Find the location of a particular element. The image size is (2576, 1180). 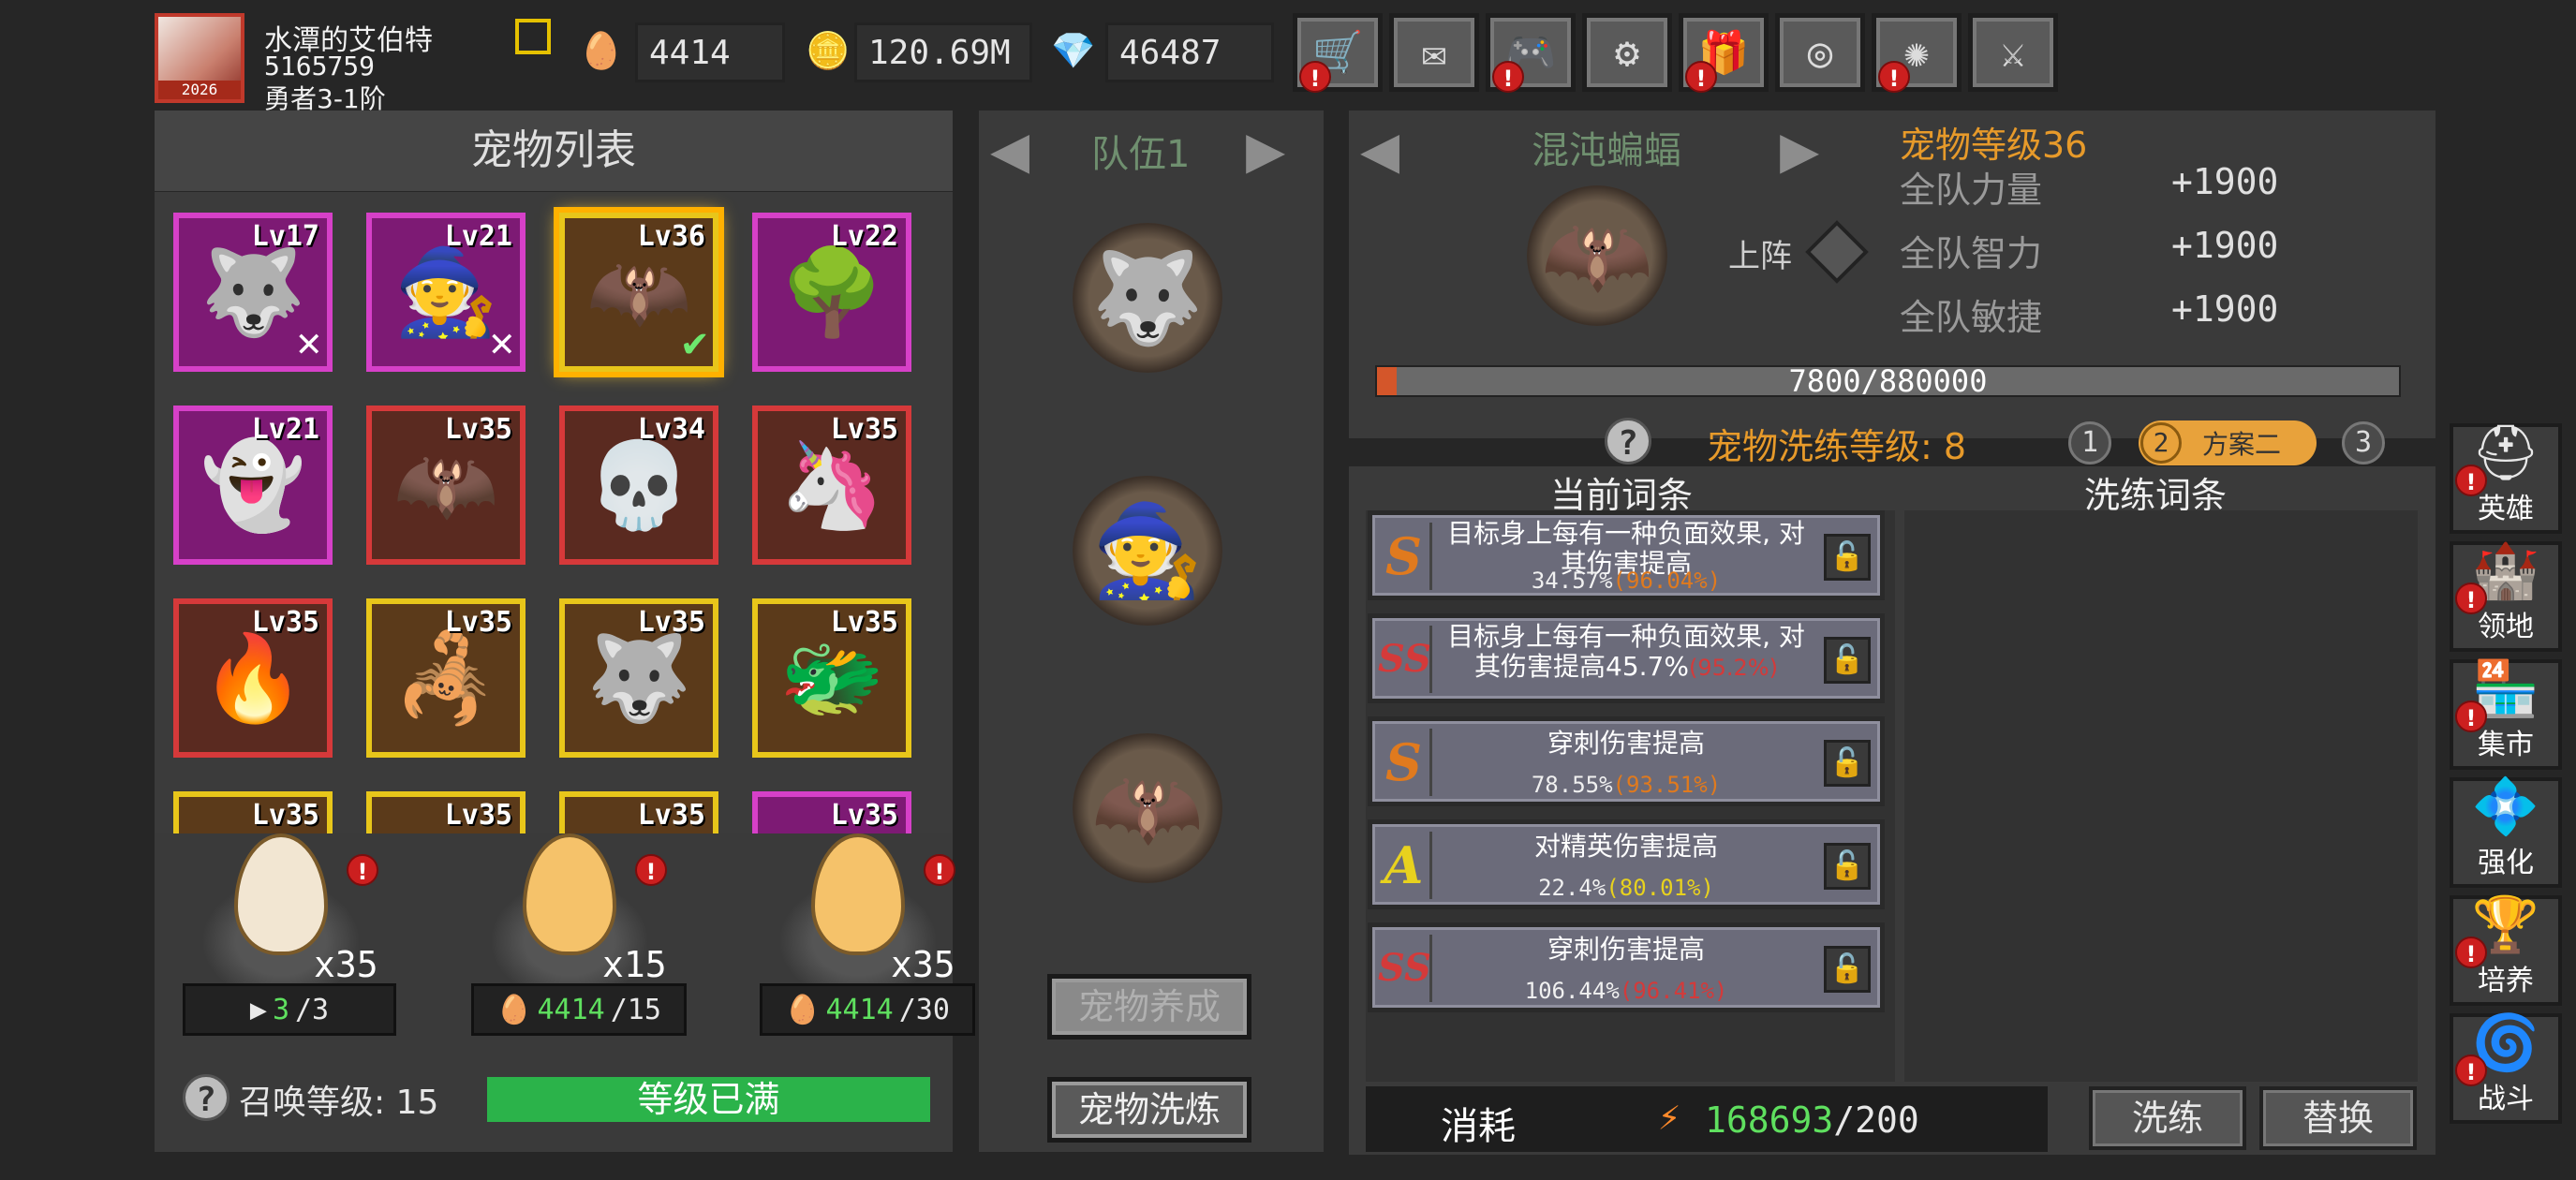

sidebar-crystal: 💠 强化 is located at coordinates (2506, 831).